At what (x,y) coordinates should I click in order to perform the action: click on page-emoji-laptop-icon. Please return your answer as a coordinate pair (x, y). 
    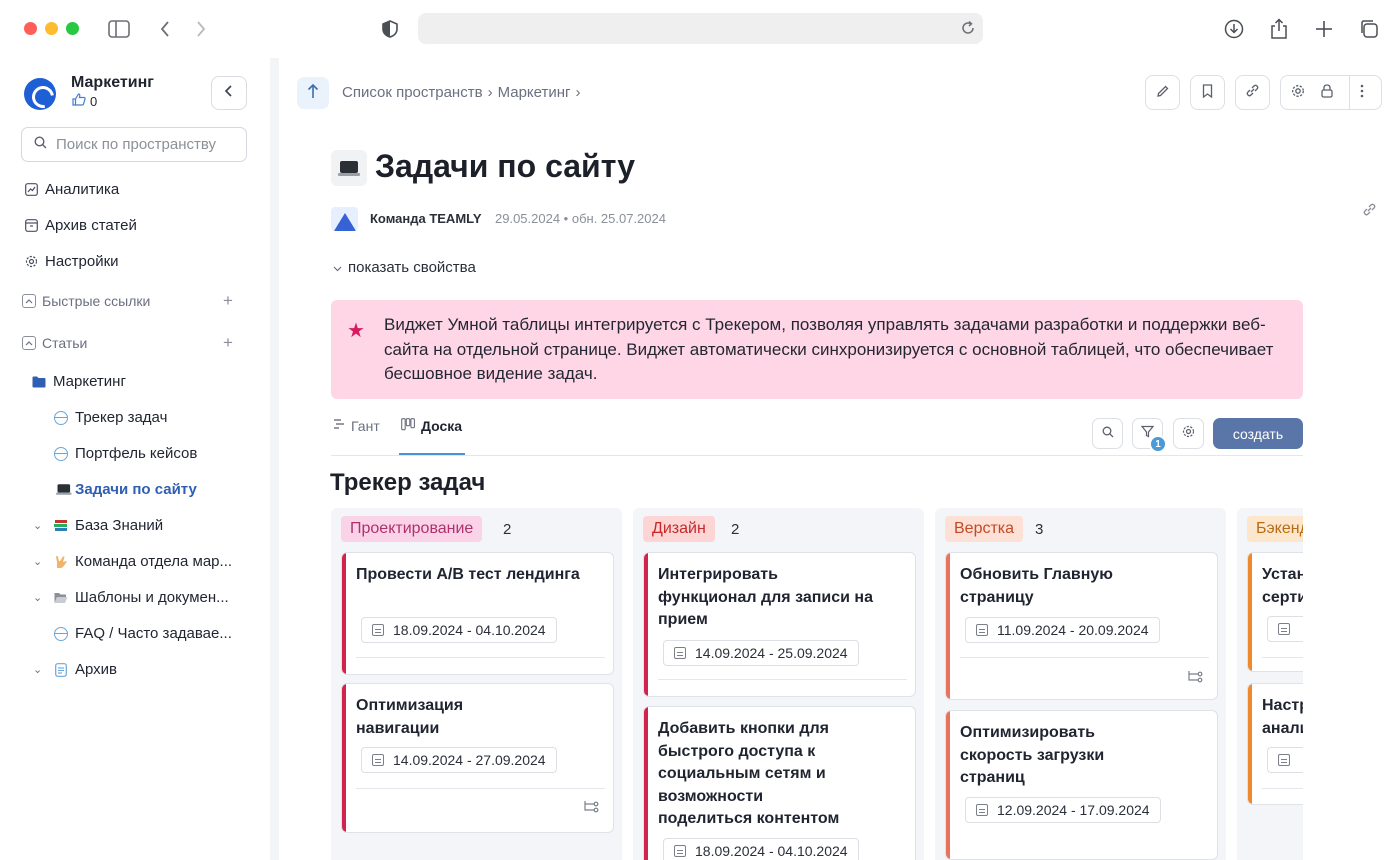
    Looking at the image, I should click on (349, 168).